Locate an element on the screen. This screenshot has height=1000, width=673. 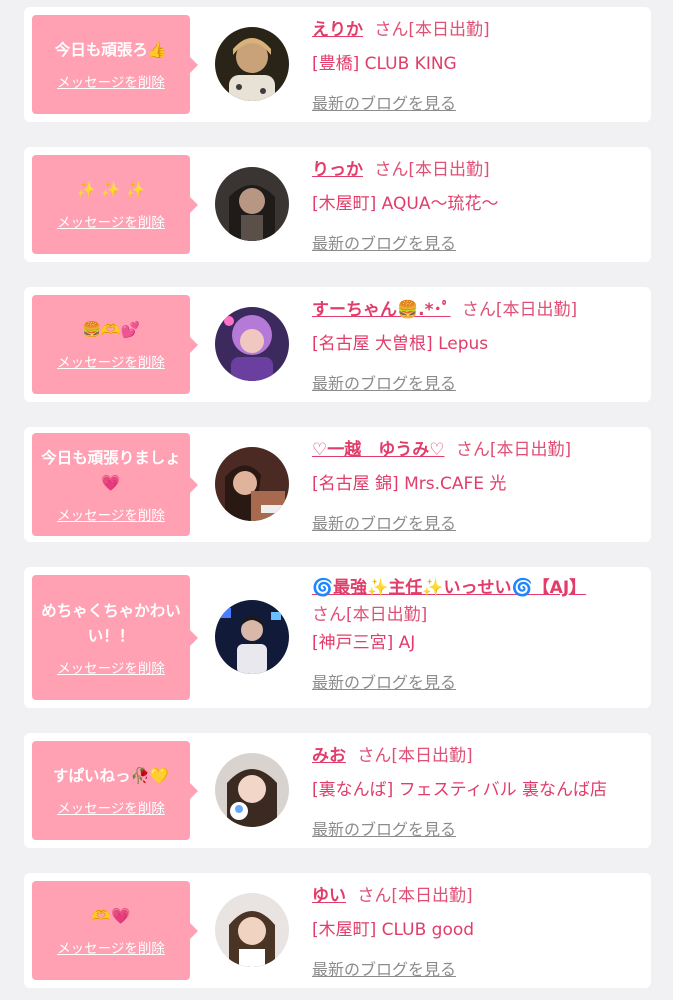
cast-name-link: ♡一越 ゆうみ♡ is located at coordinates (378, 450).